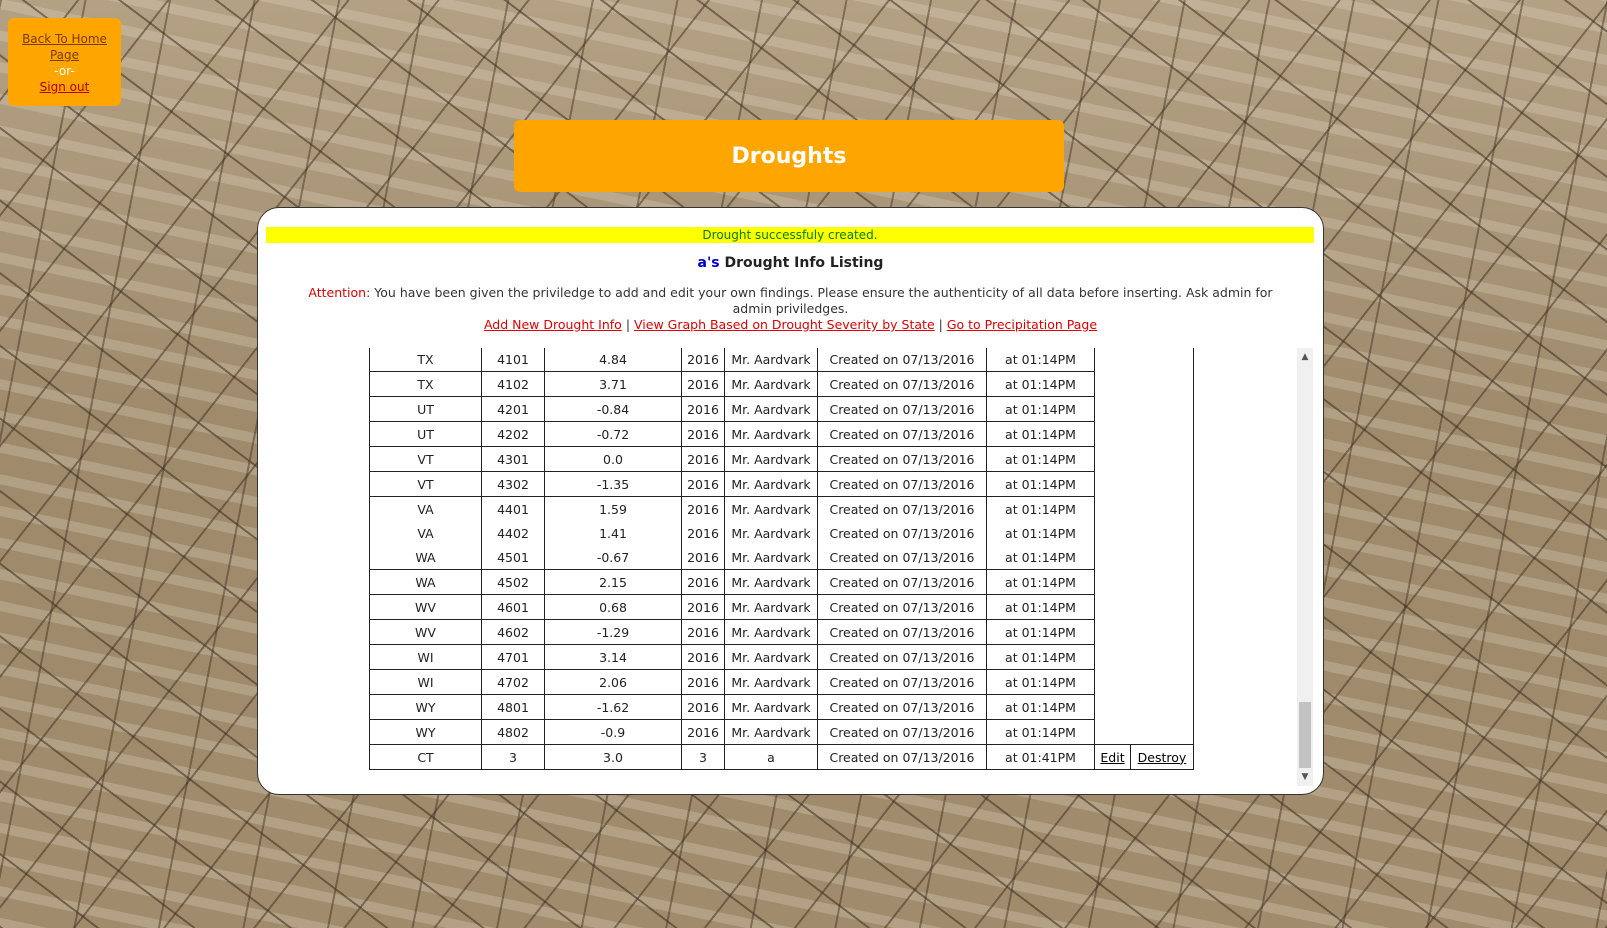 Image resolution: width=1607 pixels, height=928 pixels. What do you see at coordinates (613, 434) in the screenshot?
I see `cell-value: -0.72` at bounding box center [613, 434].